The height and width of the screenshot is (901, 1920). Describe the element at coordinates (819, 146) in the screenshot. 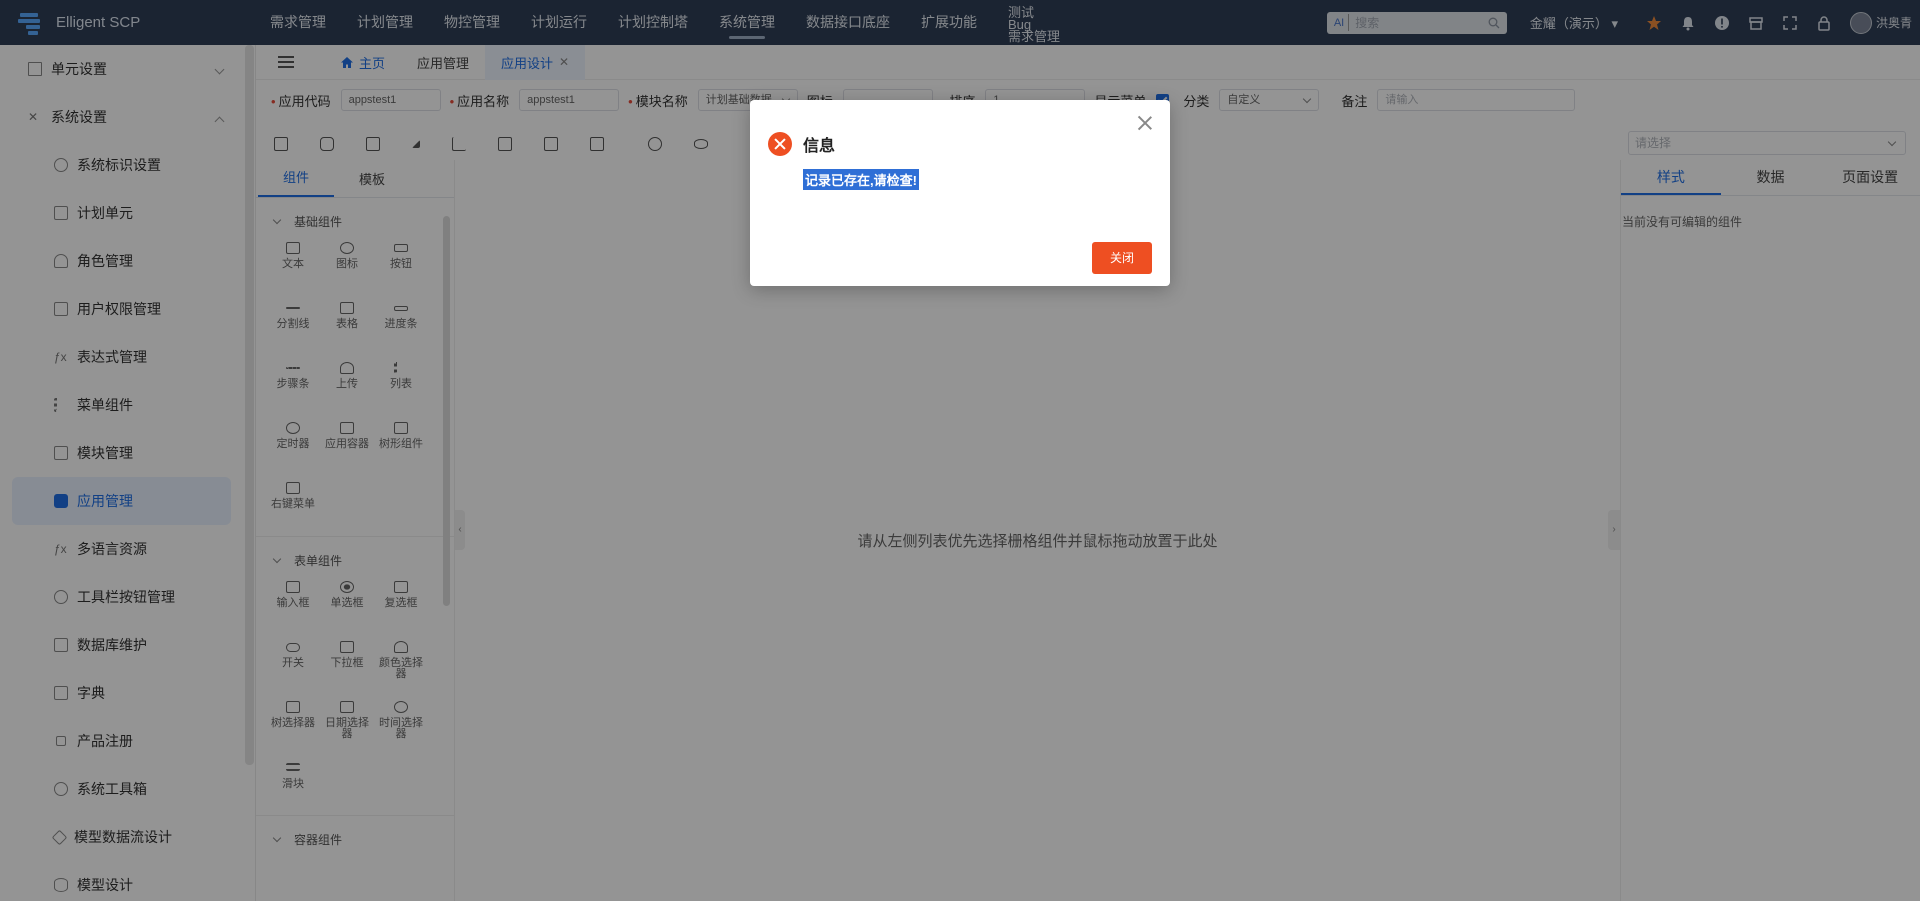

I see `dialog-title: 信息` at that location.